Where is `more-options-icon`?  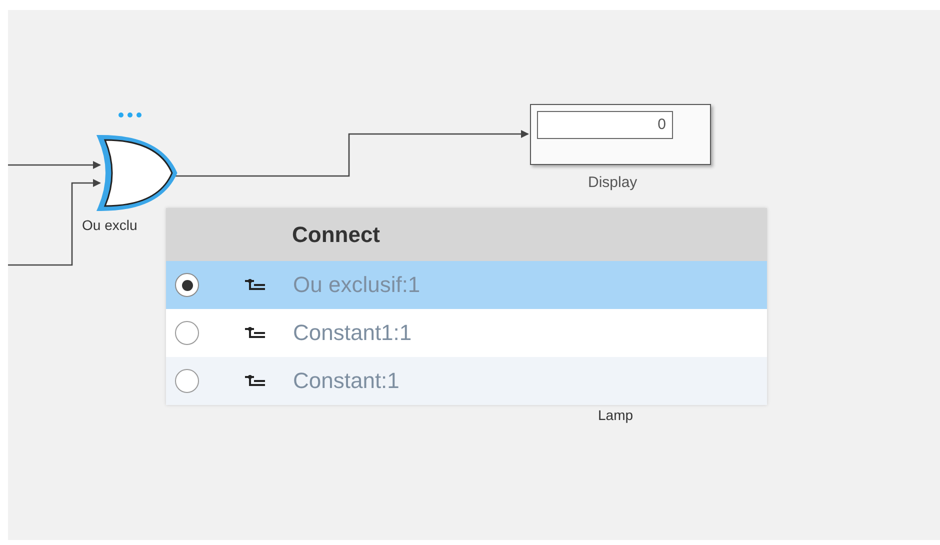 more-options-icon is located at coordinates (130, 115).